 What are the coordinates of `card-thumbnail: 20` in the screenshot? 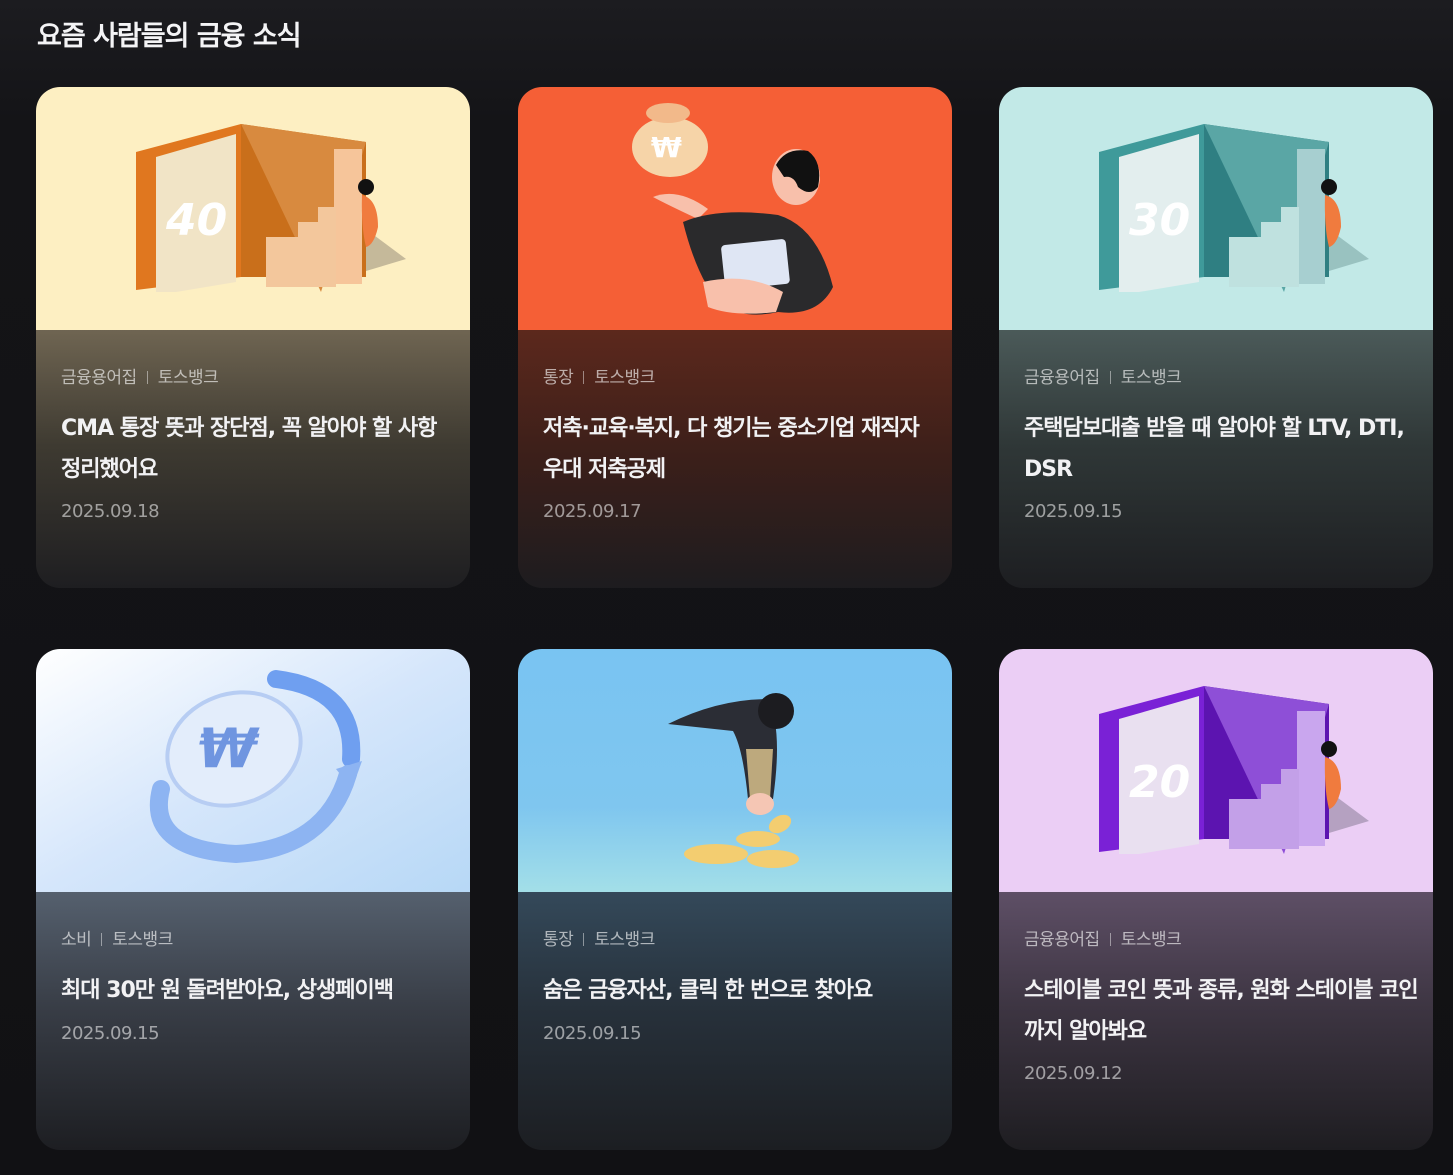 It's located at (1216, 770).